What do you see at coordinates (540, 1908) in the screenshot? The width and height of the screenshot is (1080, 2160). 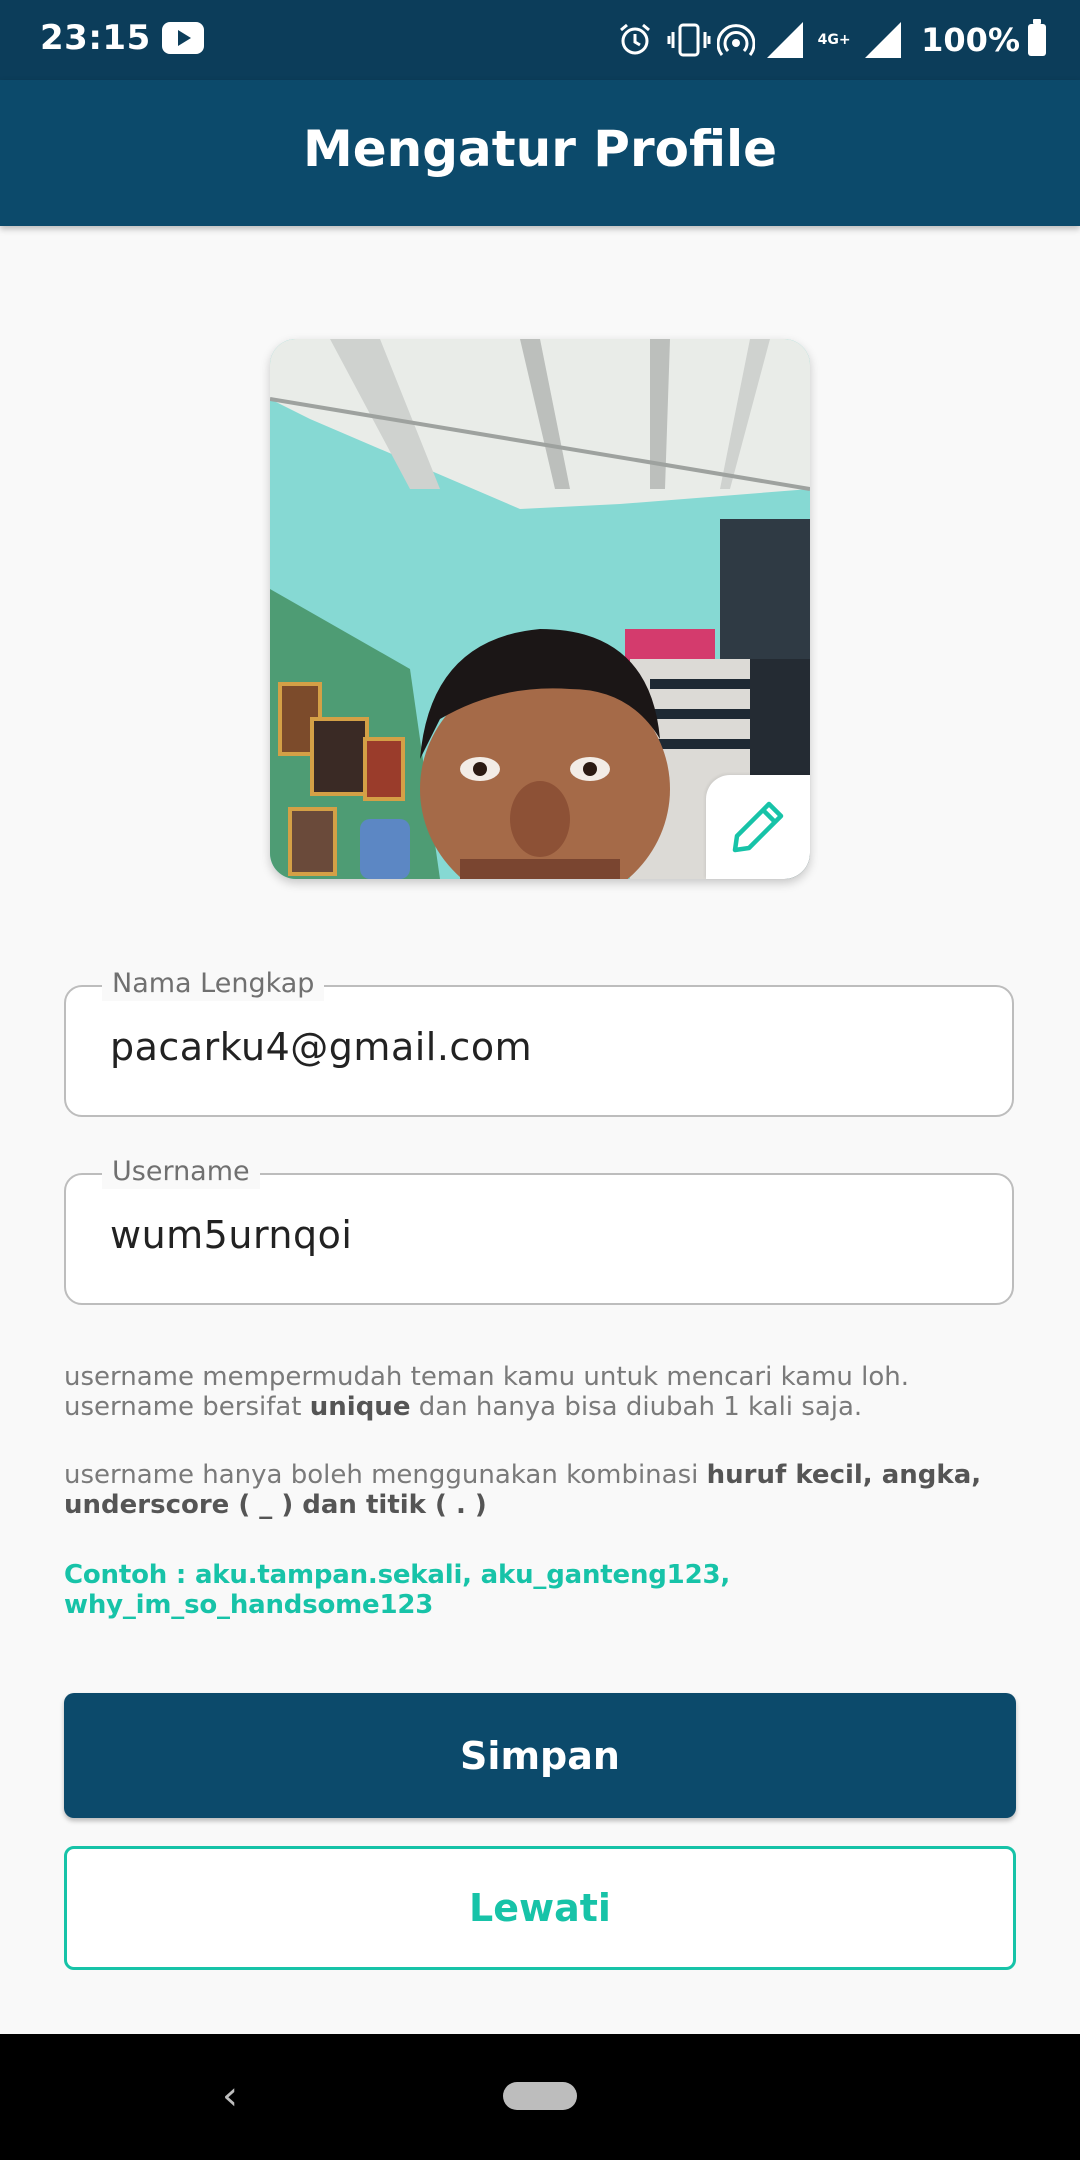 I see `skip-button: Lewati` at bounding box center [540, 1908].